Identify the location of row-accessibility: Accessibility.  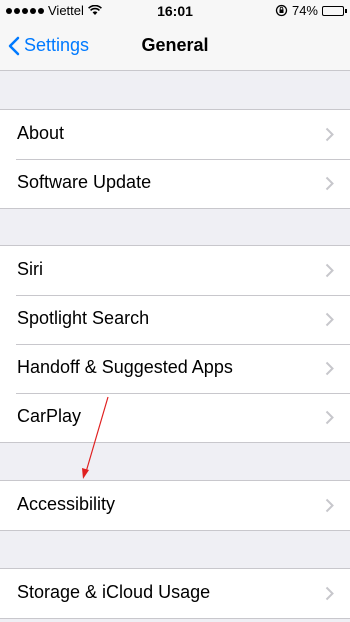
(175, 505).